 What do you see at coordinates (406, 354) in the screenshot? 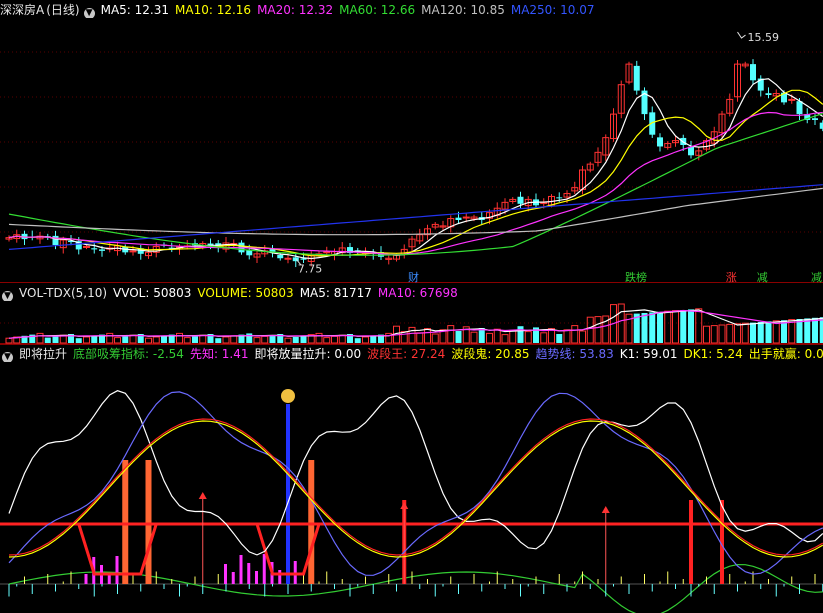
I see `indicator-label-3: 波段王: 27.24` at bounding box center [406, 354].